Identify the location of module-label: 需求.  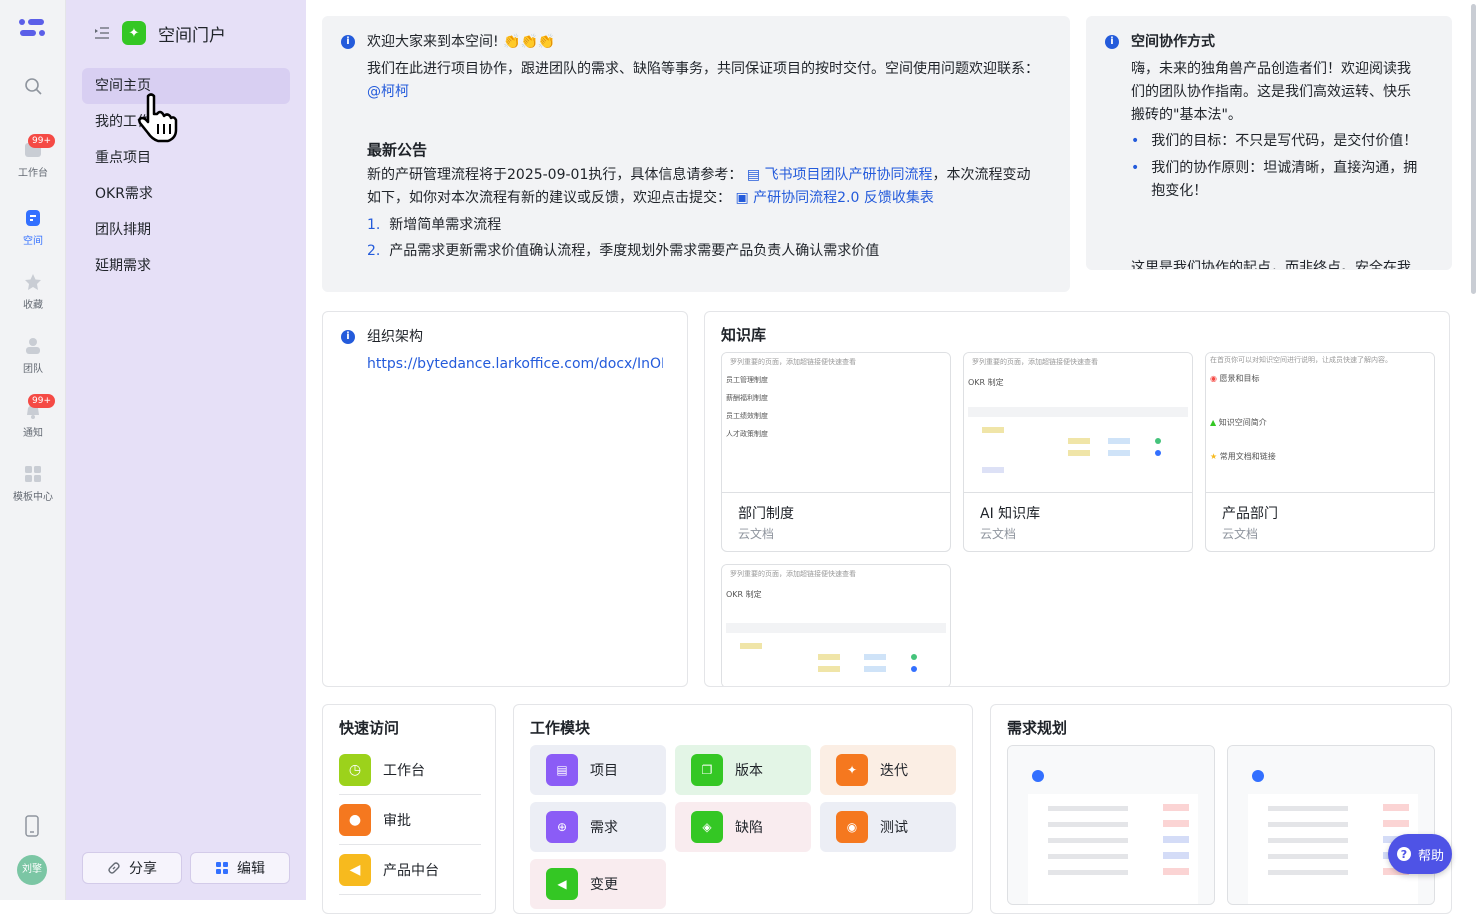
(604, 828).